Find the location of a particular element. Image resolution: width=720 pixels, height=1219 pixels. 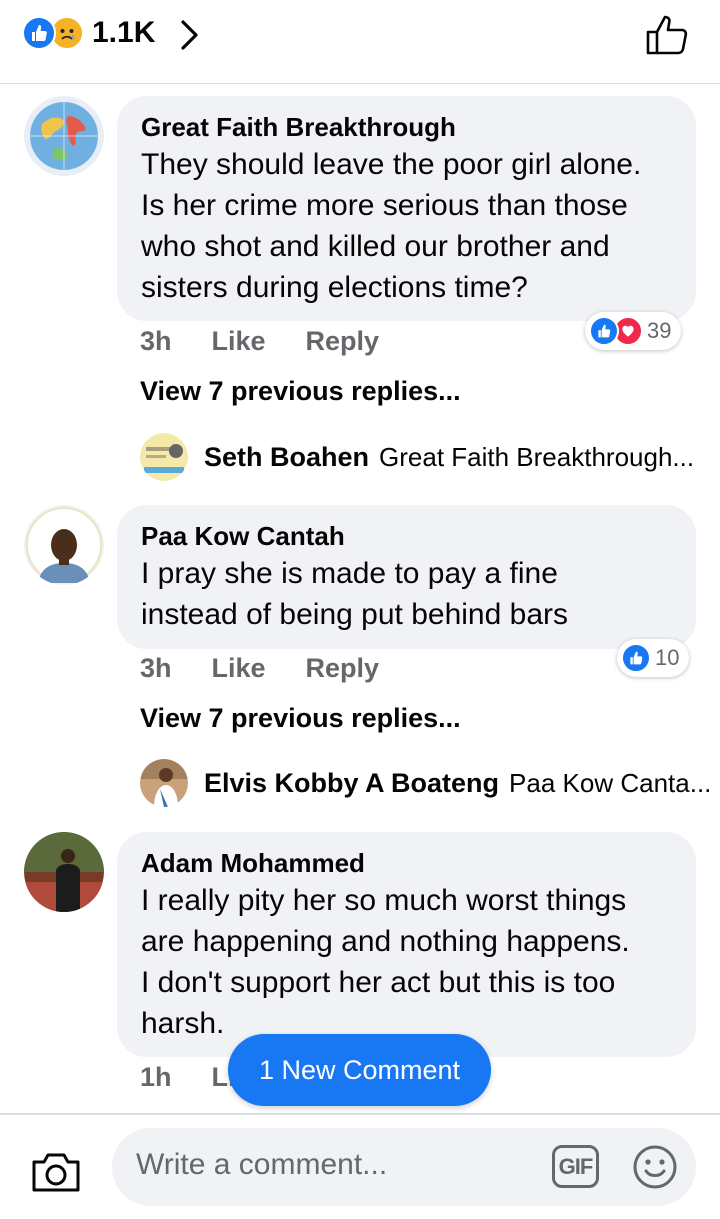

comment-text-line: sisters during elections time? is located at coordinates (334, 287).